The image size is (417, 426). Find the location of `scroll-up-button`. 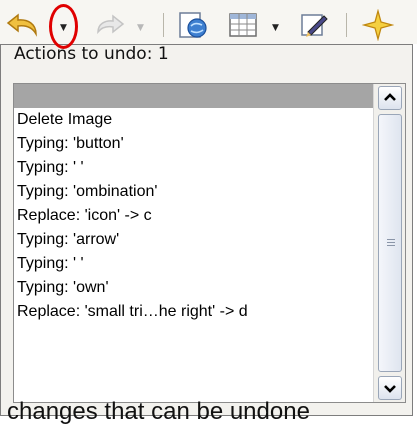

scroll-up-button is located at coordinates (390, 98).